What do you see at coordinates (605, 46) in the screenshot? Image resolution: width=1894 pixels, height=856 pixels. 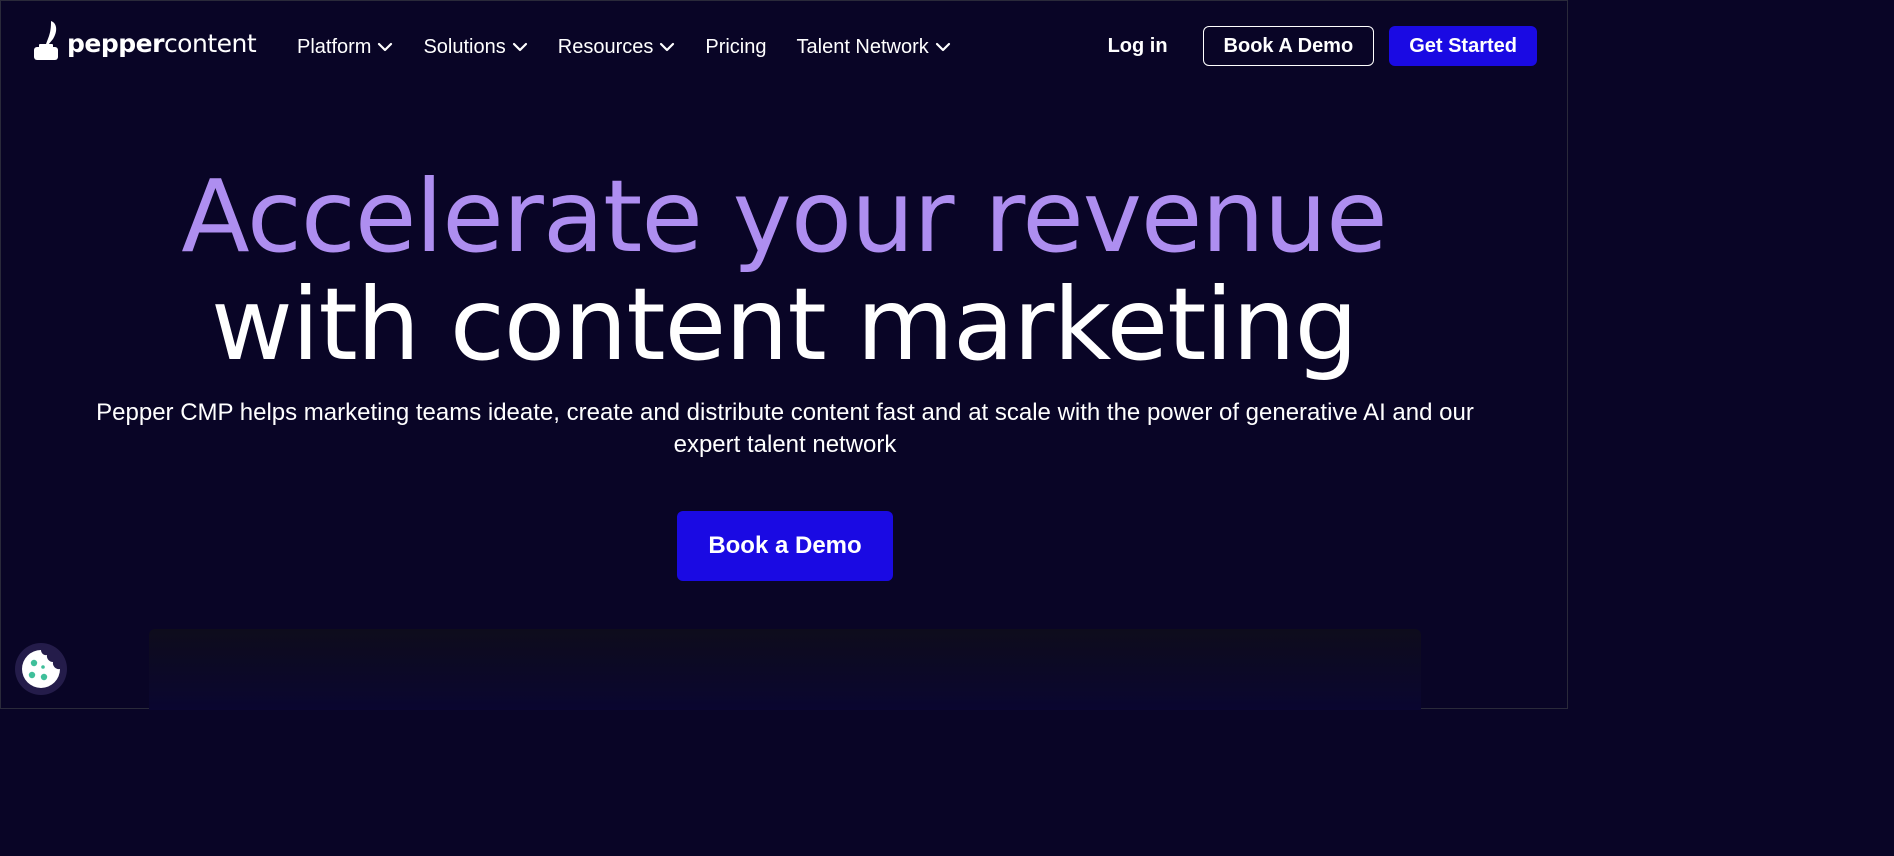 I see `nav-item-label: Resources` at bounding box center [605, 46].